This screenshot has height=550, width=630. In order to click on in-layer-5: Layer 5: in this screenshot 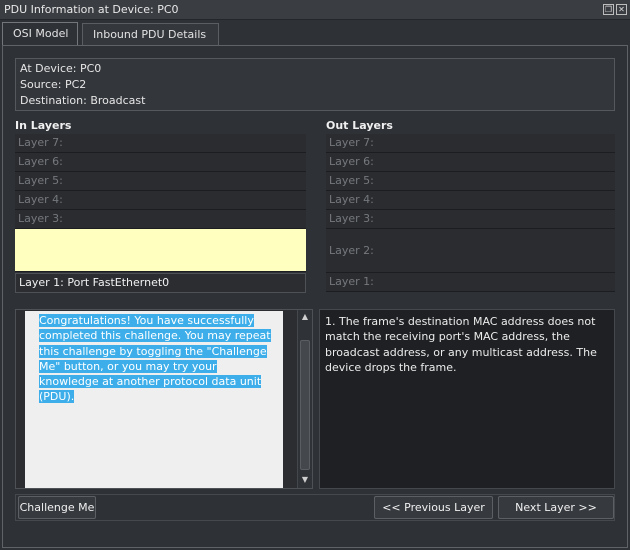, I will do `click(160, 181)`.